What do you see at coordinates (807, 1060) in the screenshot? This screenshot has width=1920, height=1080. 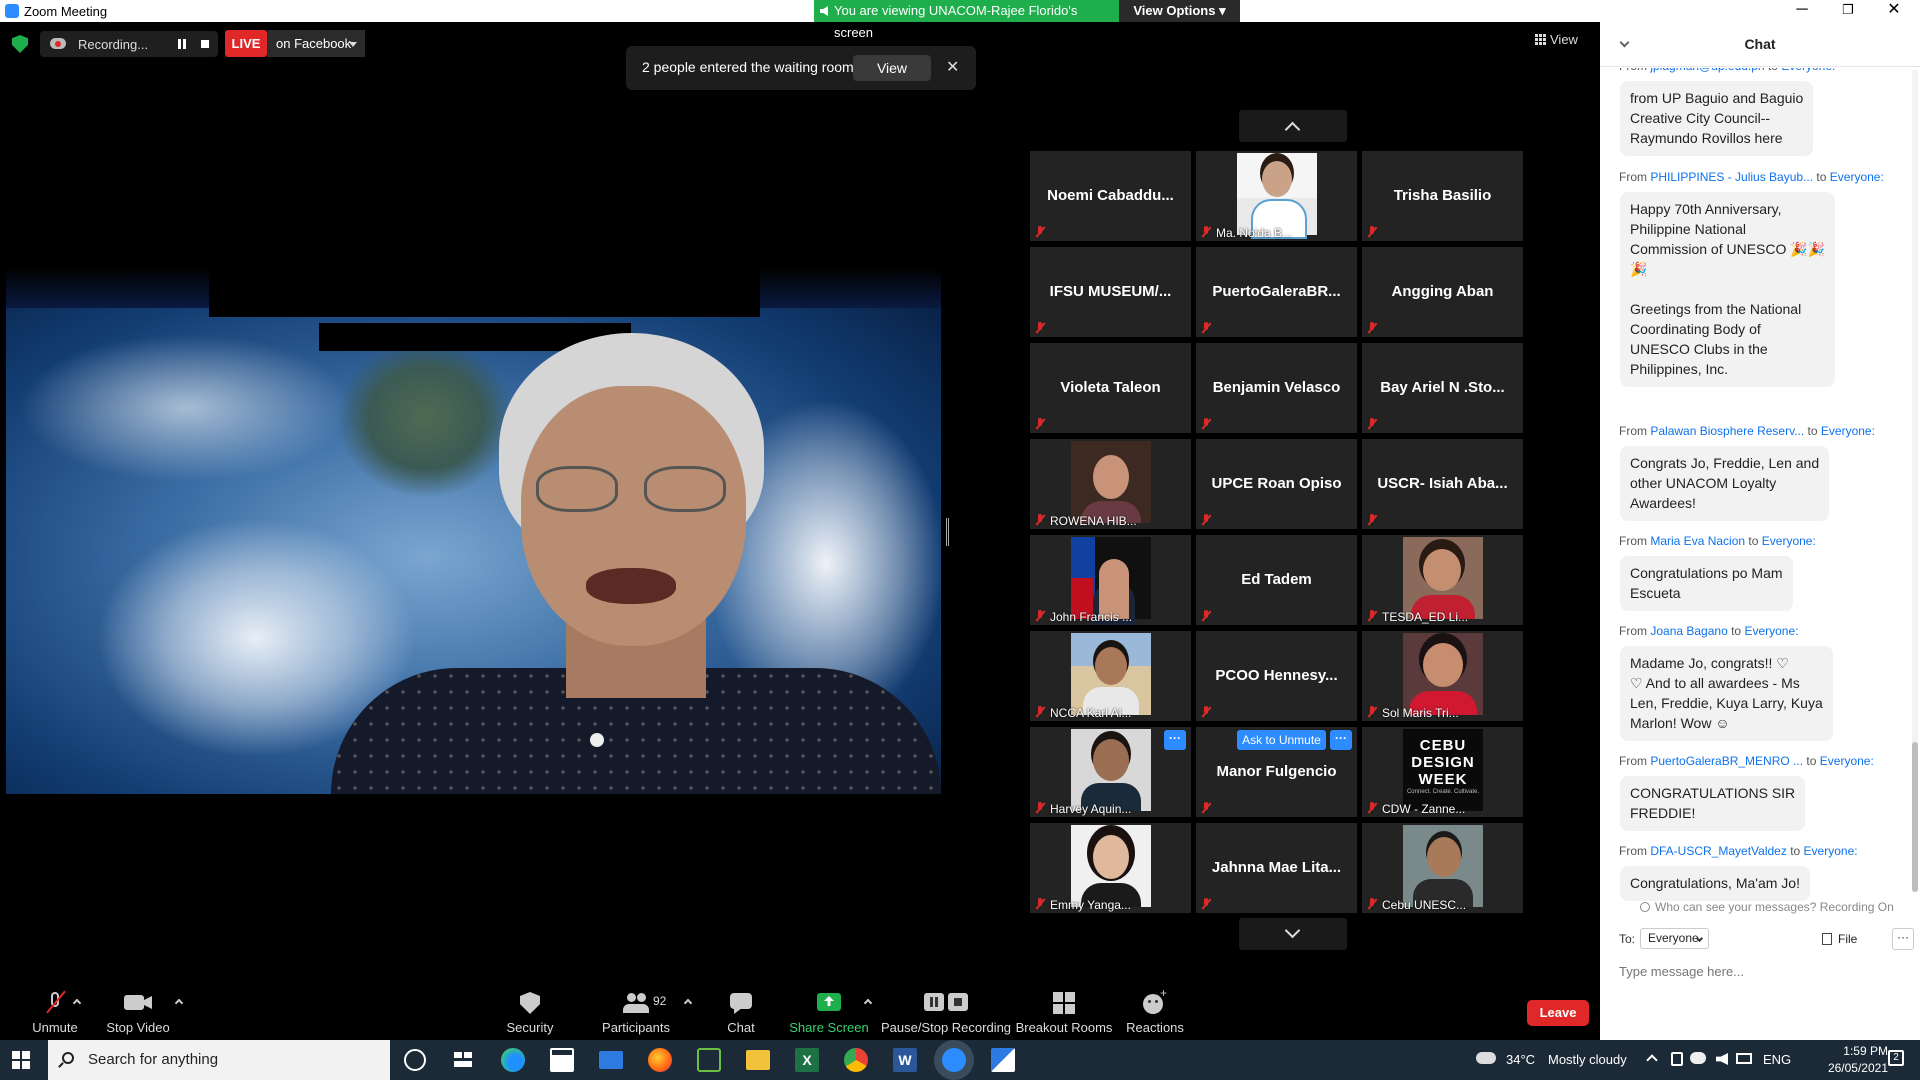 I see `excel-icon: X` at bounding box center [807, 1060].